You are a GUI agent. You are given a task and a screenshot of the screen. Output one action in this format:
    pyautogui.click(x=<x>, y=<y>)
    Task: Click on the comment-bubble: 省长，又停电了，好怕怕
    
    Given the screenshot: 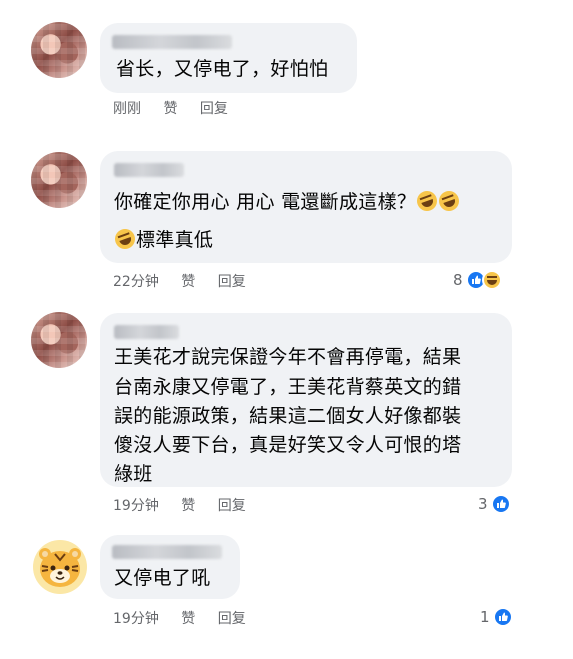 What is the action you would take?
    pyautogui.click(x=228, y=58)
    